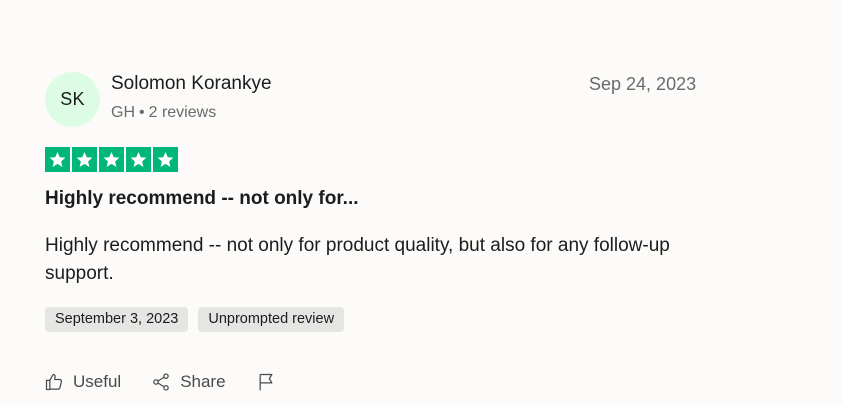 This screenshot has height=405, width=843. I want to click on flag-button, so click(266, 382).